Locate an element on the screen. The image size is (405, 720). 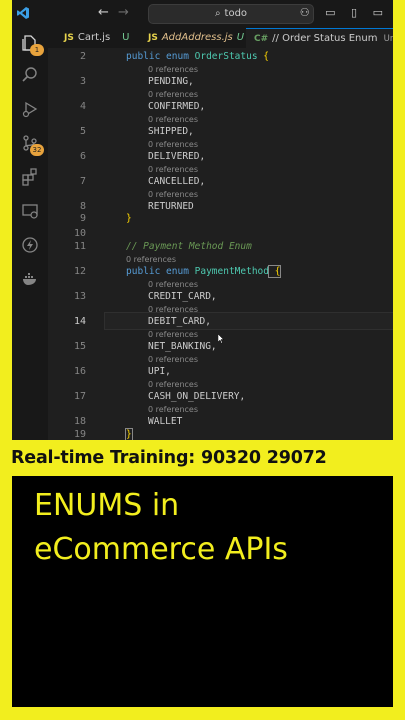
training-banner: Real-time Training: 90320 29072 is located at coordinates (202, 458).